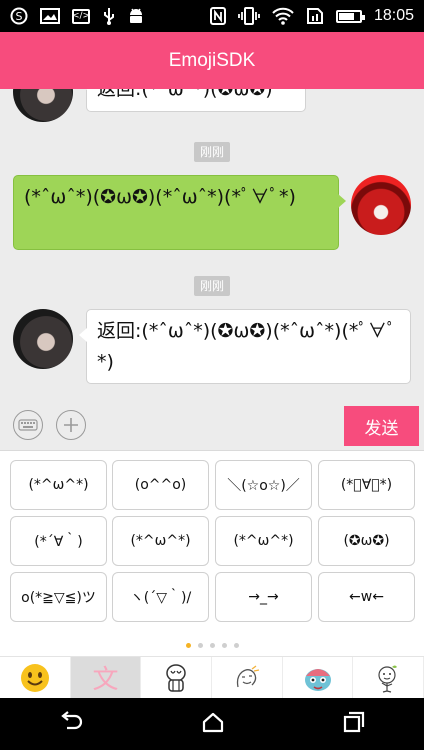 The image size is (424, 750). I want to click on emoji-key: (*´∀｀), so click(58, 541).